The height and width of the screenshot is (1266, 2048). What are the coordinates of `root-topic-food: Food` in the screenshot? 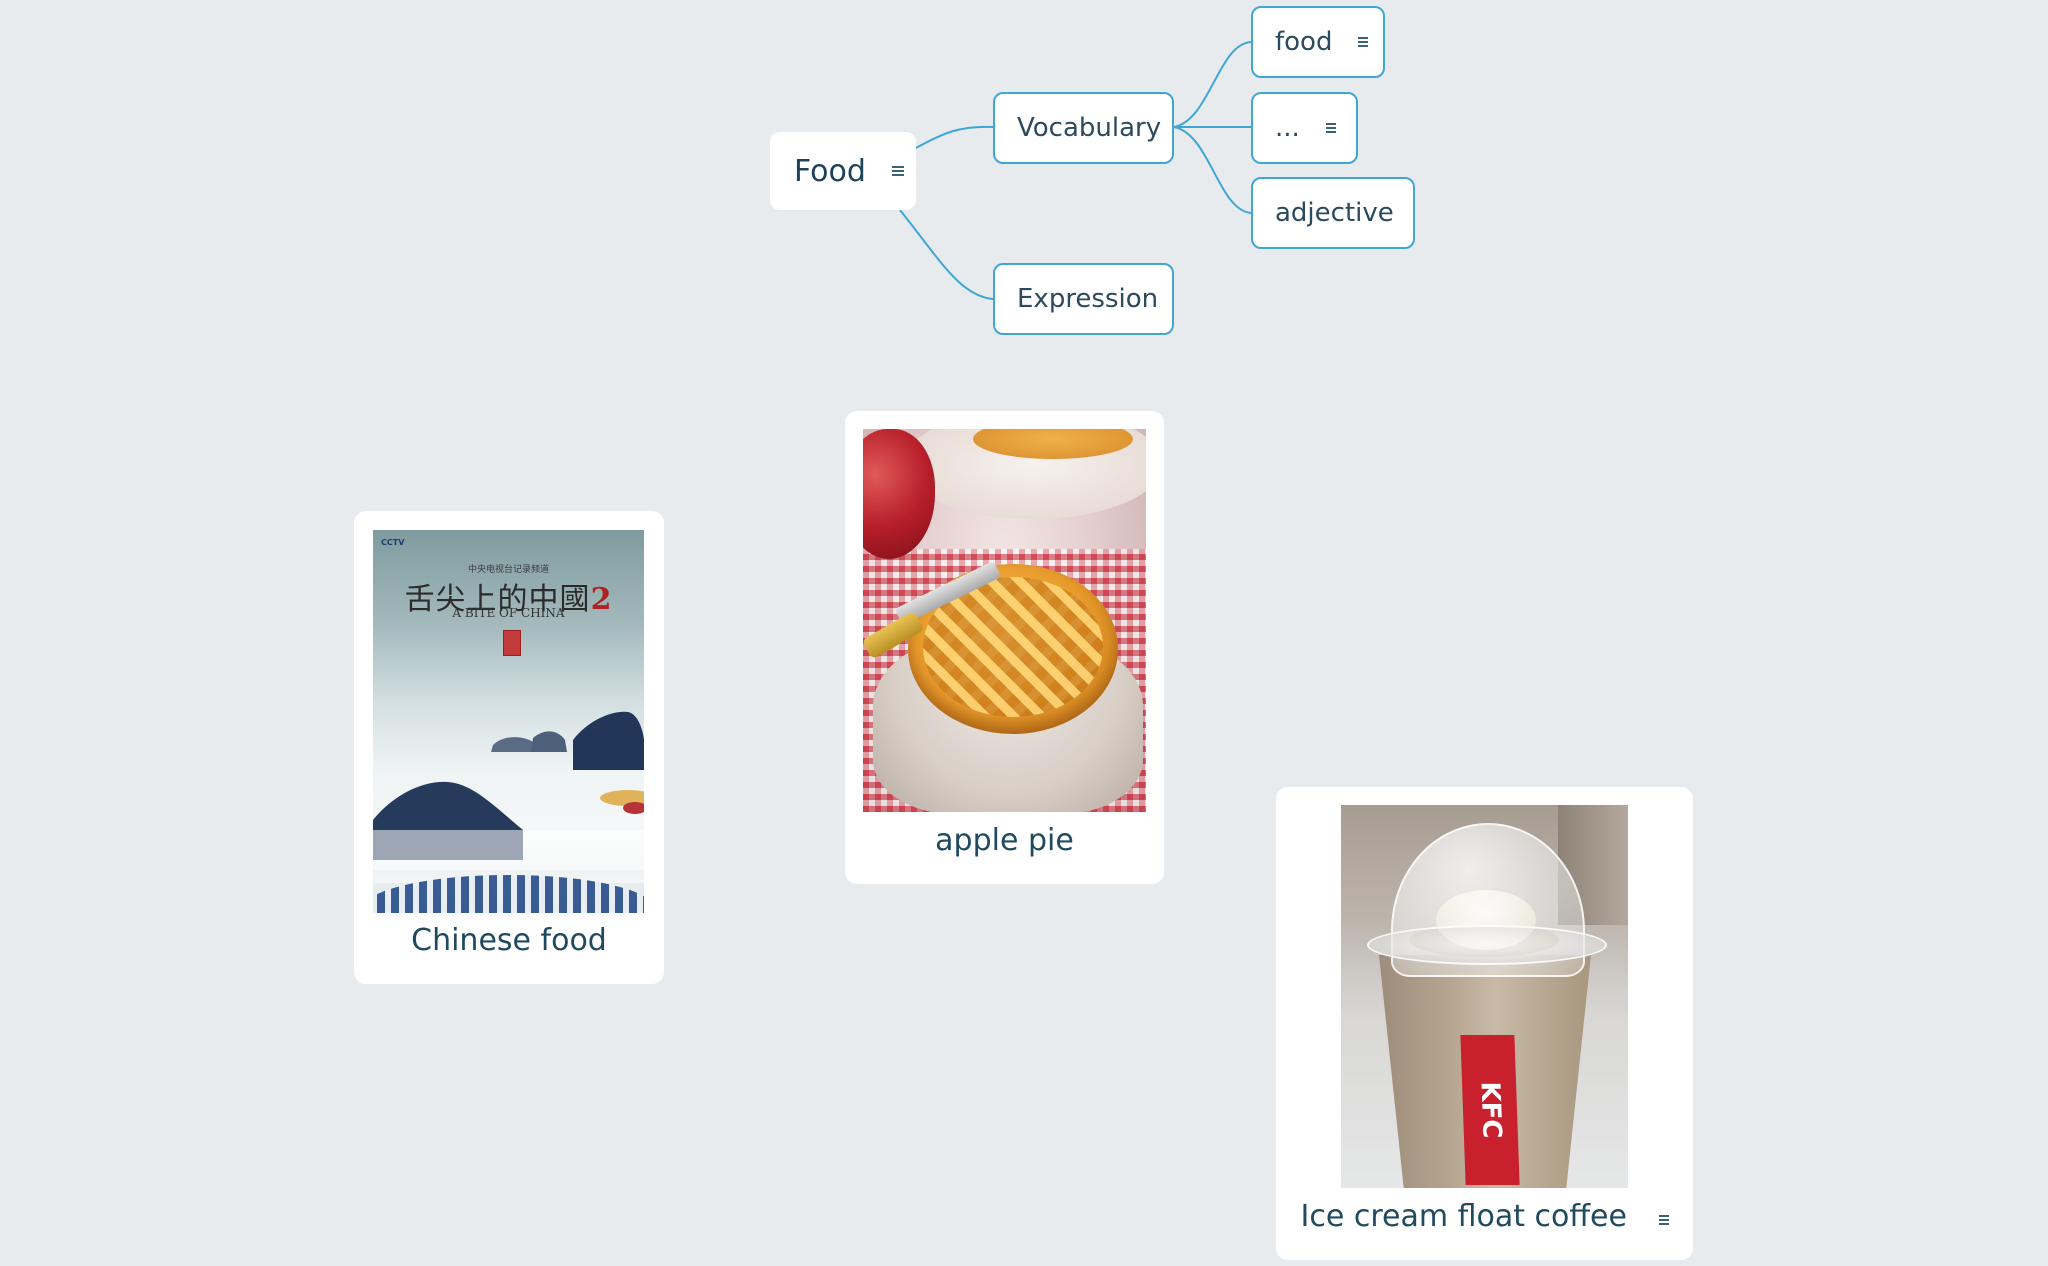 It's located at (843, 171).